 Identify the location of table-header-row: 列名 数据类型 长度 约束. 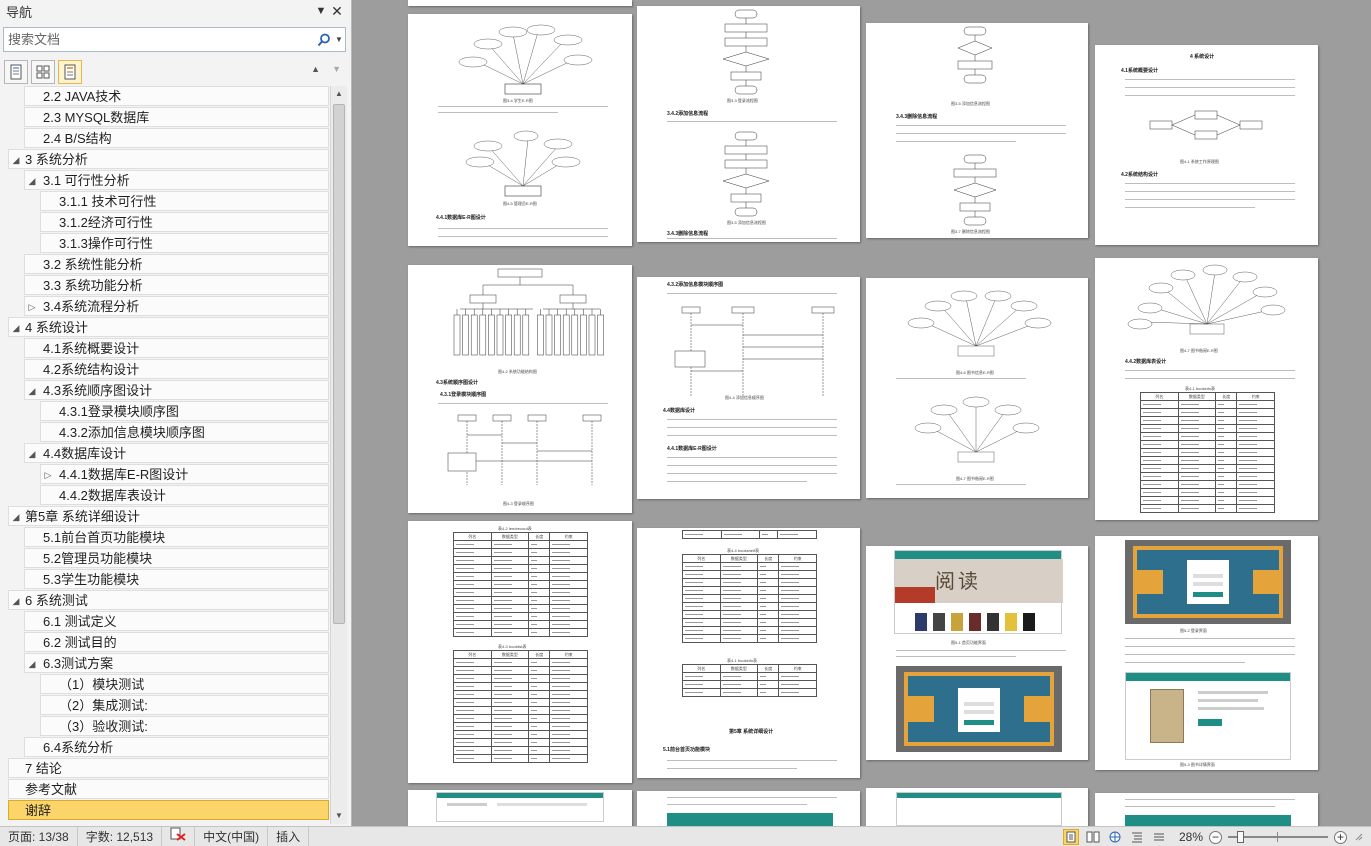
(749, 558).